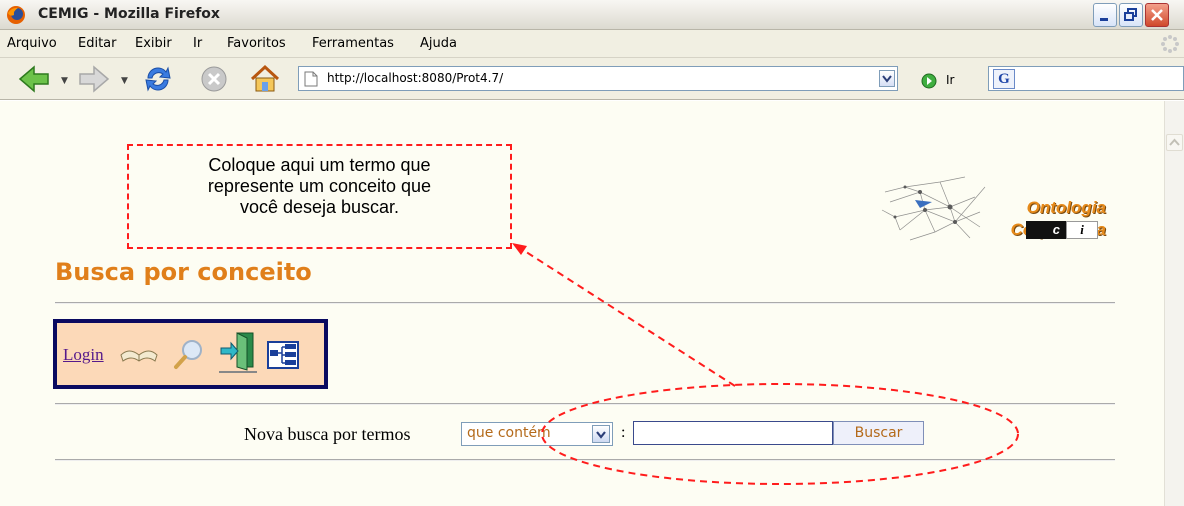 The image size is (1184, 506). What do you see at coordinates (1174, 303) in the screenshot?
I see `vertical-scrollbar` at bounding box center [1174, 303].